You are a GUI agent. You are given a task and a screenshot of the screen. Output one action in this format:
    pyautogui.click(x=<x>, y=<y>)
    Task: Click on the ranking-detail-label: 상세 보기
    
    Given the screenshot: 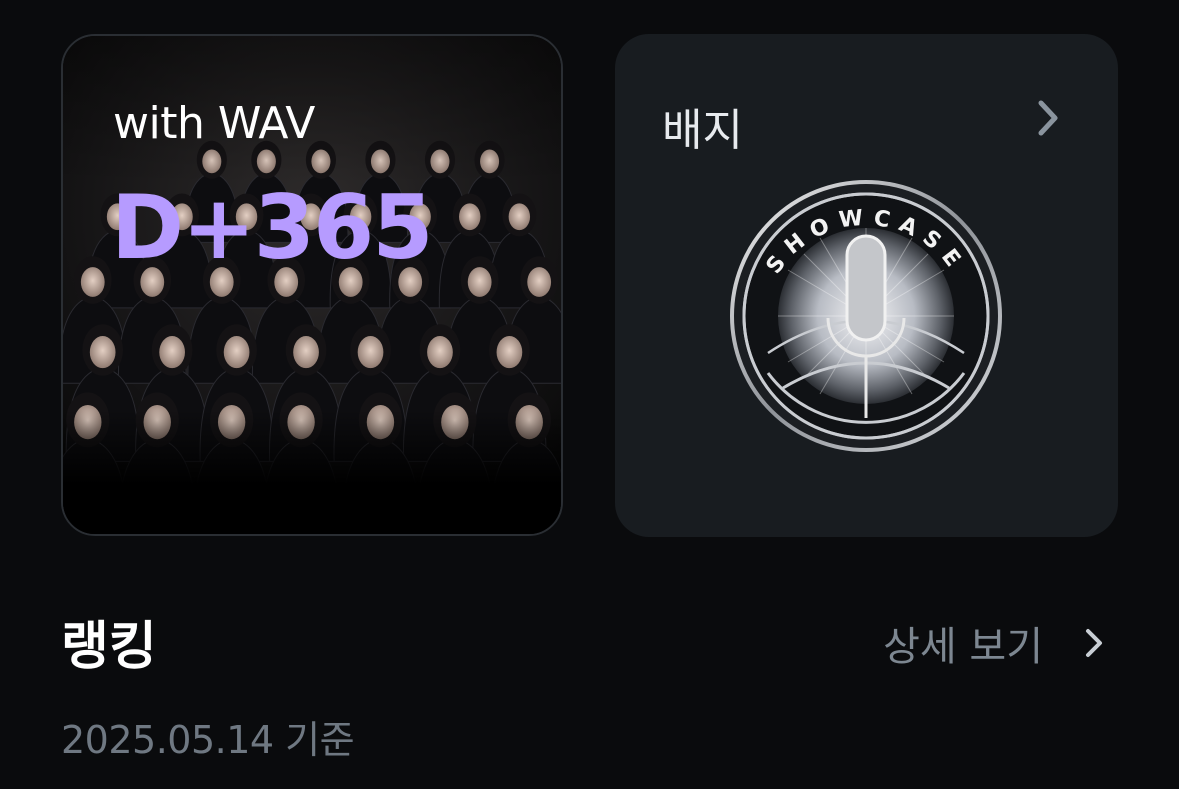 What is the action you would take?
    pyautogui.click(x=963, y=647)
    